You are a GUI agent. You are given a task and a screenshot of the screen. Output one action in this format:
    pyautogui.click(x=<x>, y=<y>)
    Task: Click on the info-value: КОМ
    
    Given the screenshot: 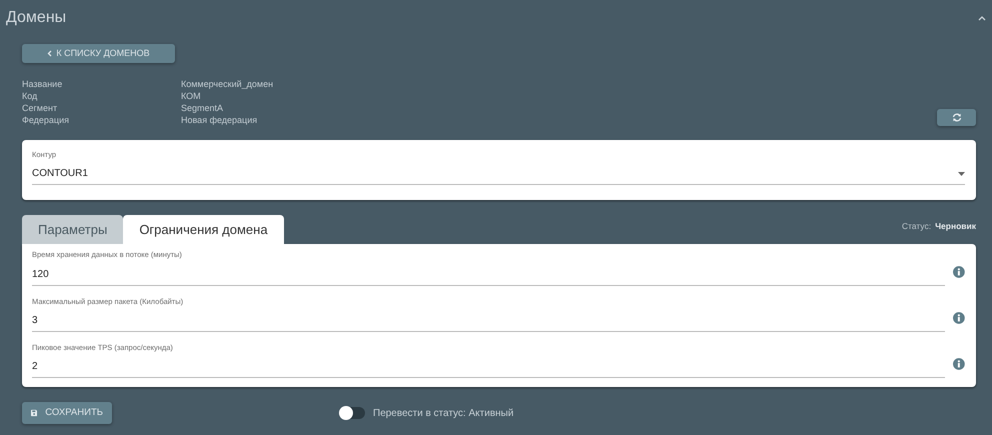 What is the action you would take?
    pyautogui.click(x=191, y=96)
    